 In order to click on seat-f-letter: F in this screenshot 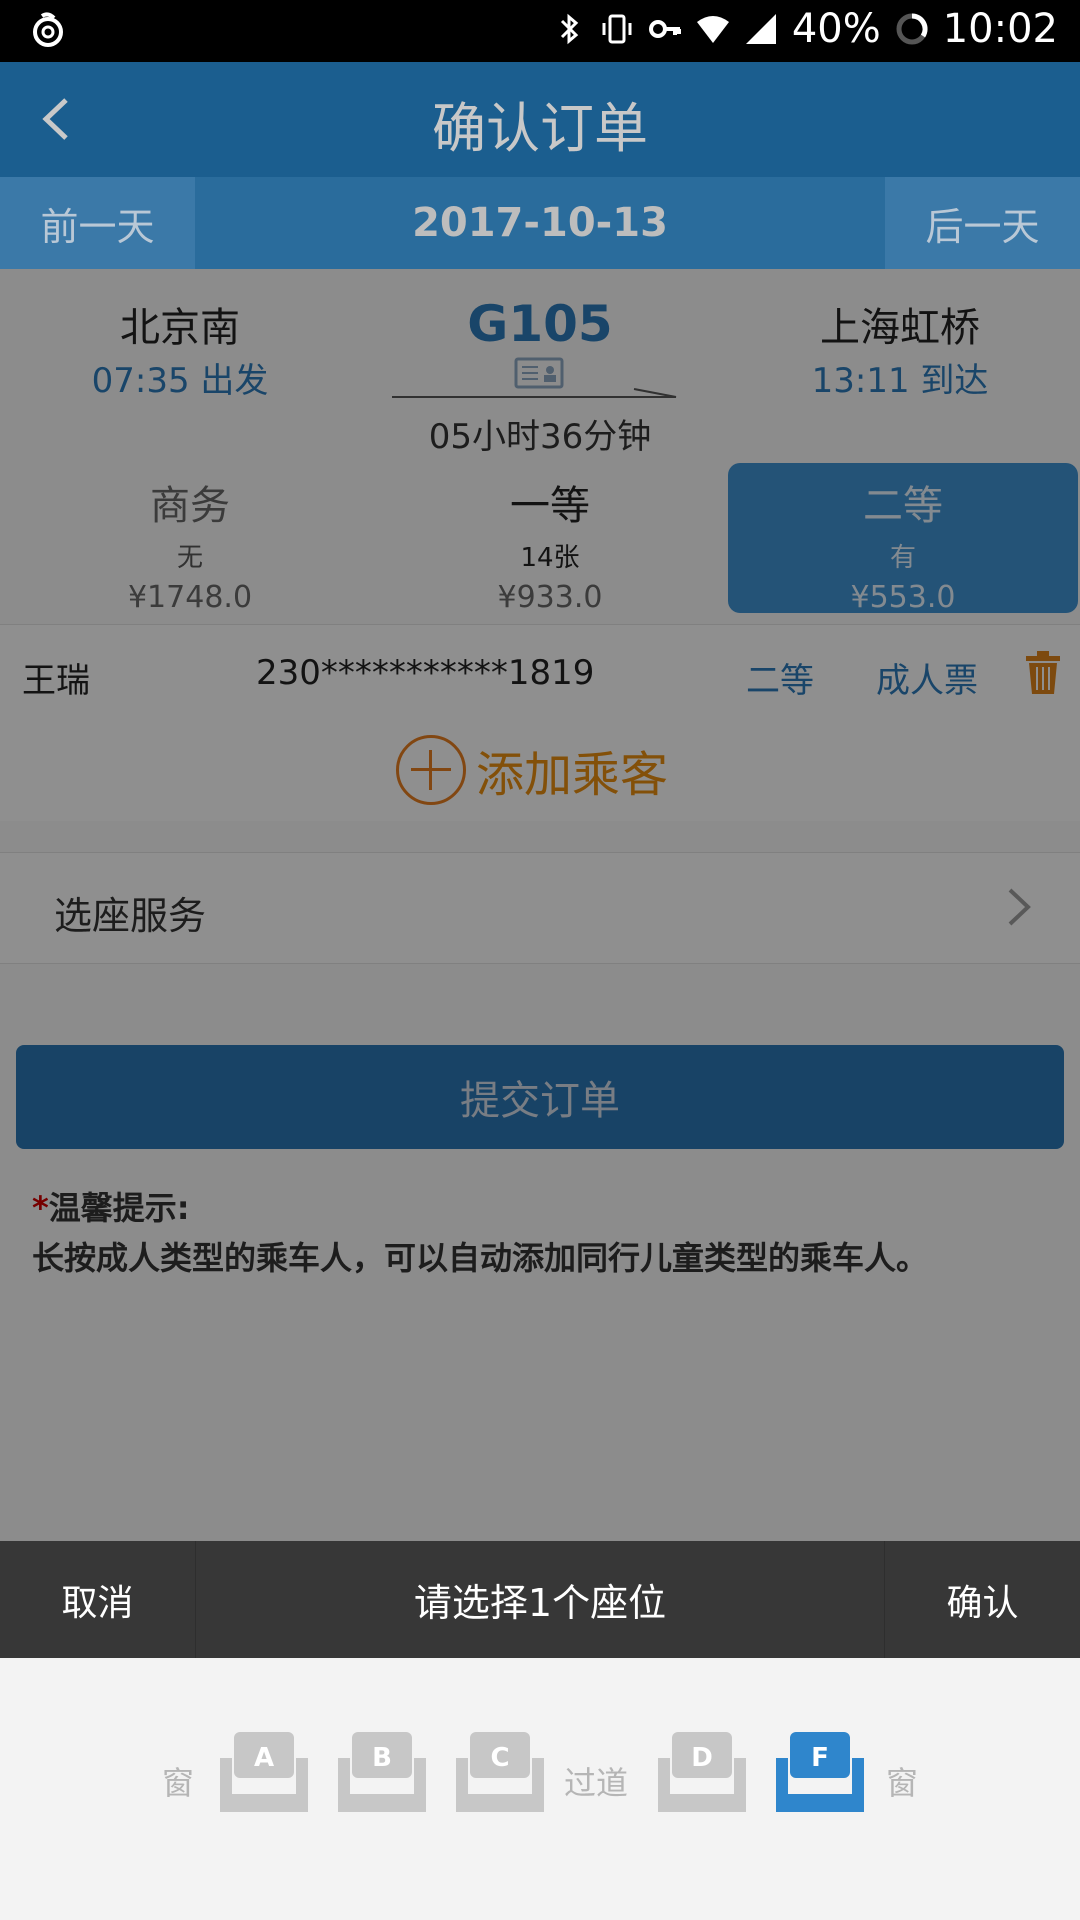, I will do `click(820, 1758)`.